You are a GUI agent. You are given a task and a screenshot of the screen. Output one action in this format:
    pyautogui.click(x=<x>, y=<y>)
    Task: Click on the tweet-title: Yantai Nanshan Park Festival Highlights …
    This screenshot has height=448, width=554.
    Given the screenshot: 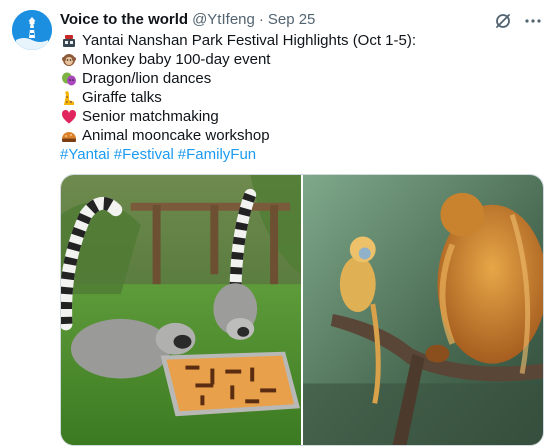 What is the action you would take?
    pyautogui.click(x=249, y=40)
    